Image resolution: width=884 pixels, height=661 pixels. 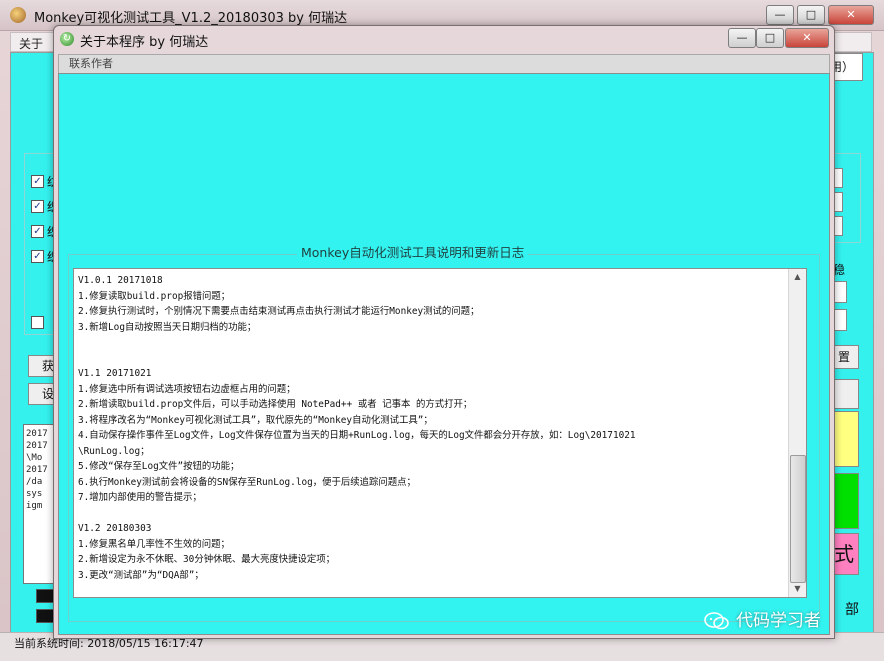 I want to click on minimize-icon: —, so click(x=780, y=15).